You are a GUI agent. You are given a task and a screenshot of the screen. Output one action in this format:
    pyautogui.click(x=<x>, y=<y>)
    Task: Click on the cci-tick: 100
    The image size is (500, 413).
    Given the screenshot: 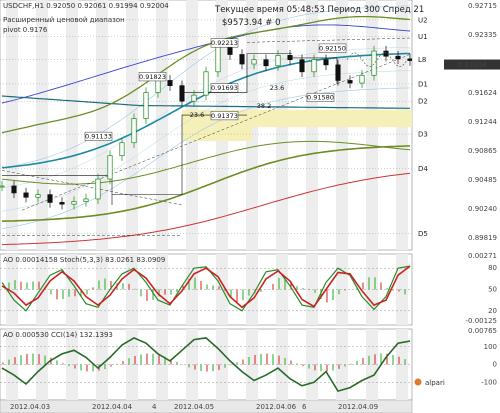 What is the action you would take?
    pyautogui.click(x=490, y=347)
    